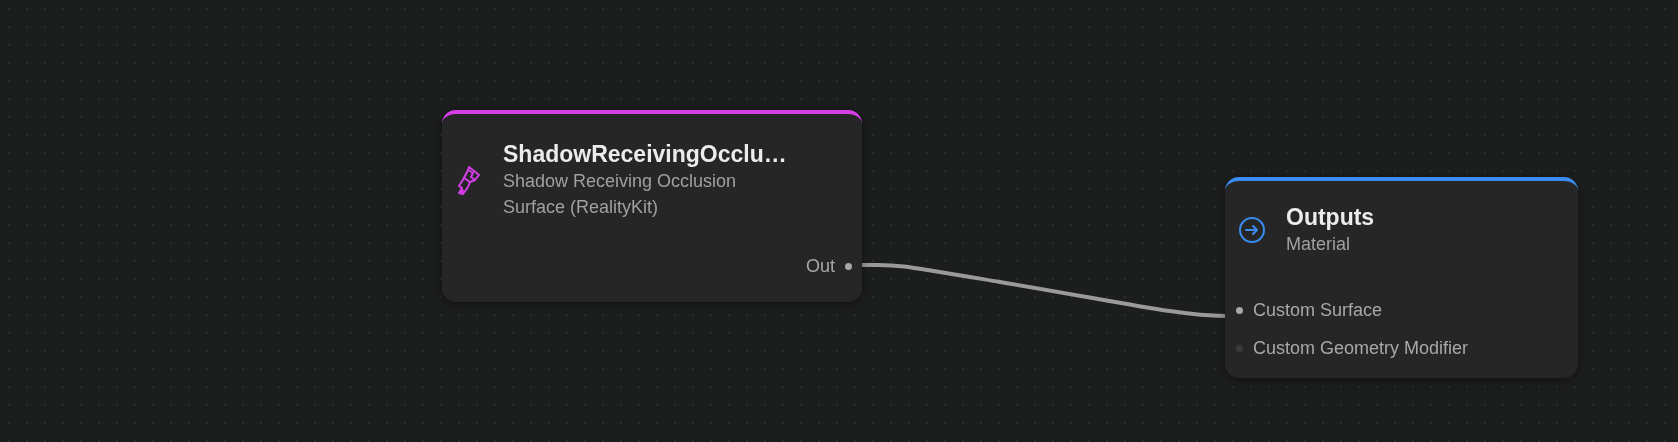 This screenshot has width=1678, height=442. What do you see at coordinates (1318, 310) in the screenshot?
I see `port-label: Custom Surface` at bounding box center [1318, 310].